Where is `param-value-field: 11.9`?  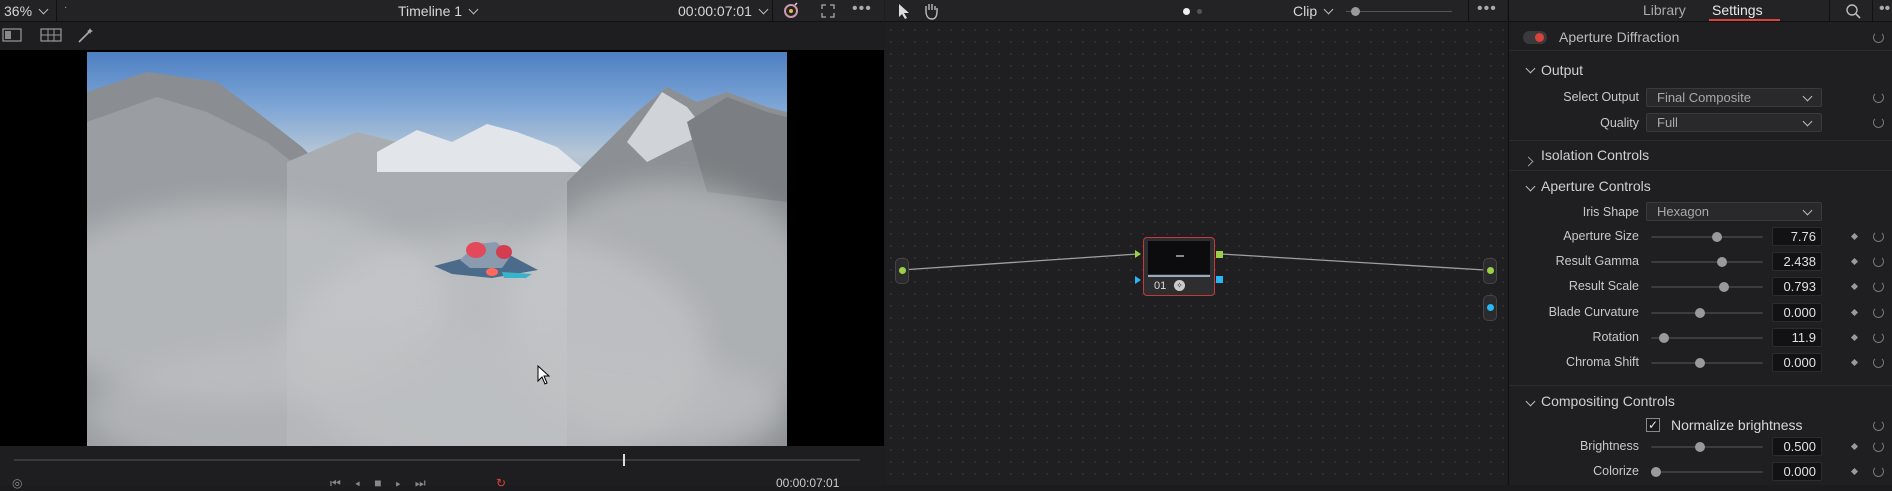 param-value-field: 11.9 is located at coordinates (1797, 337).